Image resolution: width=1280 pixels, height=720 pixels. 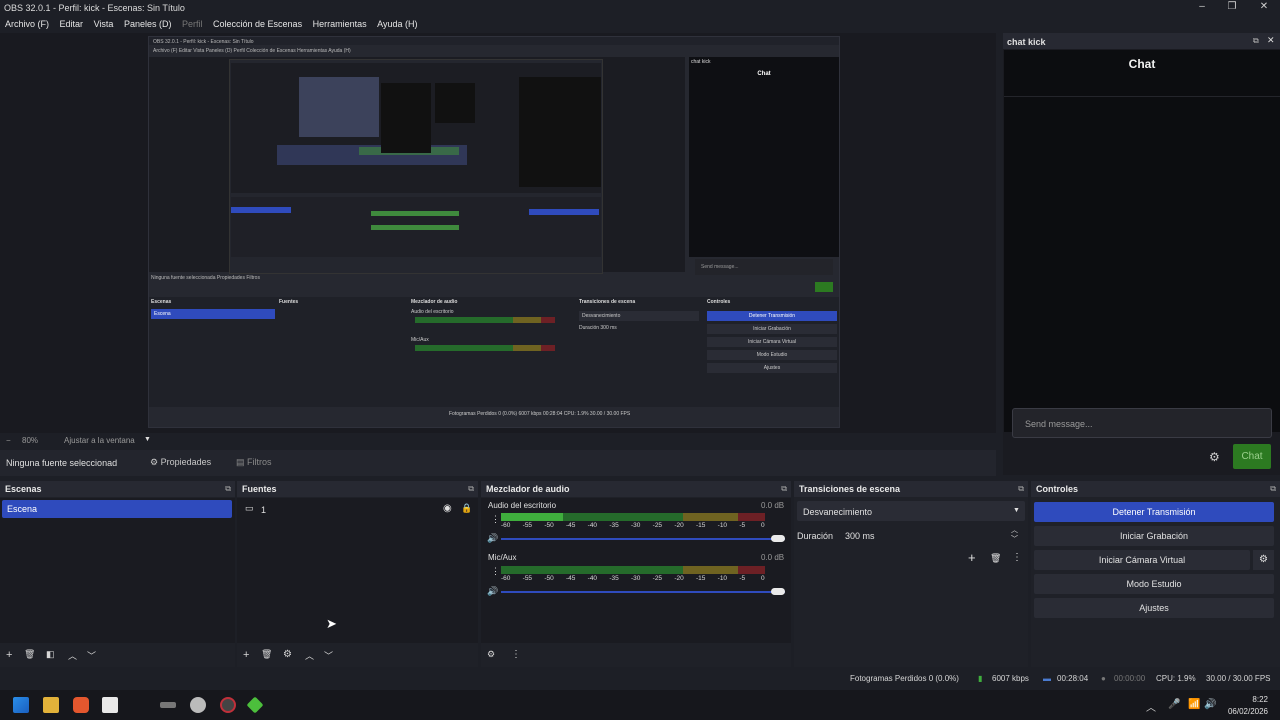 I want to click on properties-button: ⚙ Propiedades, so click(x=180, y=462).